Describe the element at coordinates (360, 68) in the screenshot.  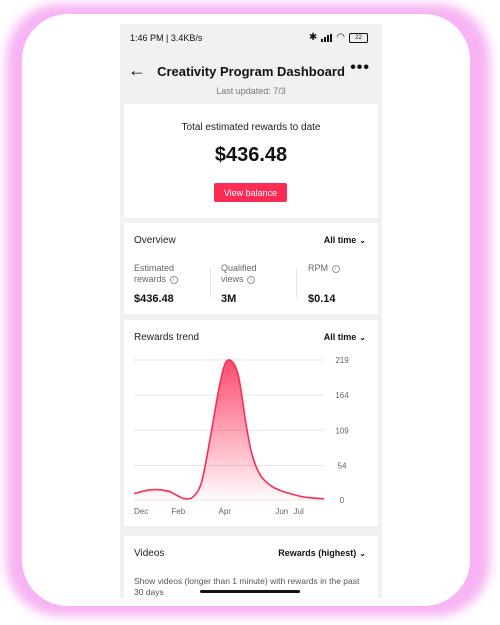
I see `more-options-icon: •••` at that location.